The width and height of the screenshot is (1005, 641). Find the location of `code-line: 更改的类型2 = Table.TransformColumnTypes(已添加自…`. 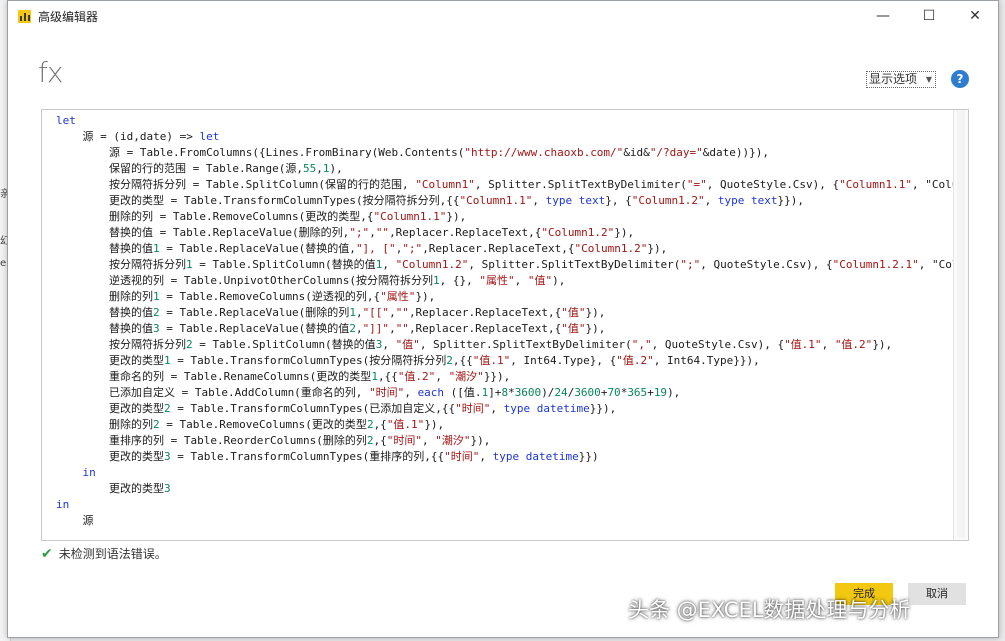

code-line: 更改的类型2 = Table.TransformColumnTypes(已添加自… is located at coordinates (336, 408).